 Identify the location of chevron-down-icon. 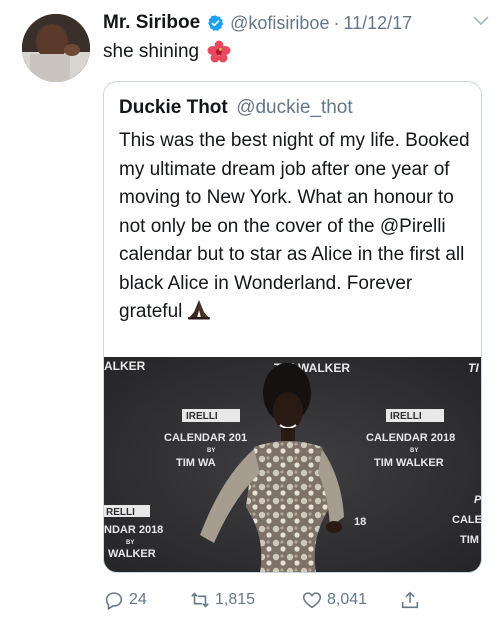
(481, 21).